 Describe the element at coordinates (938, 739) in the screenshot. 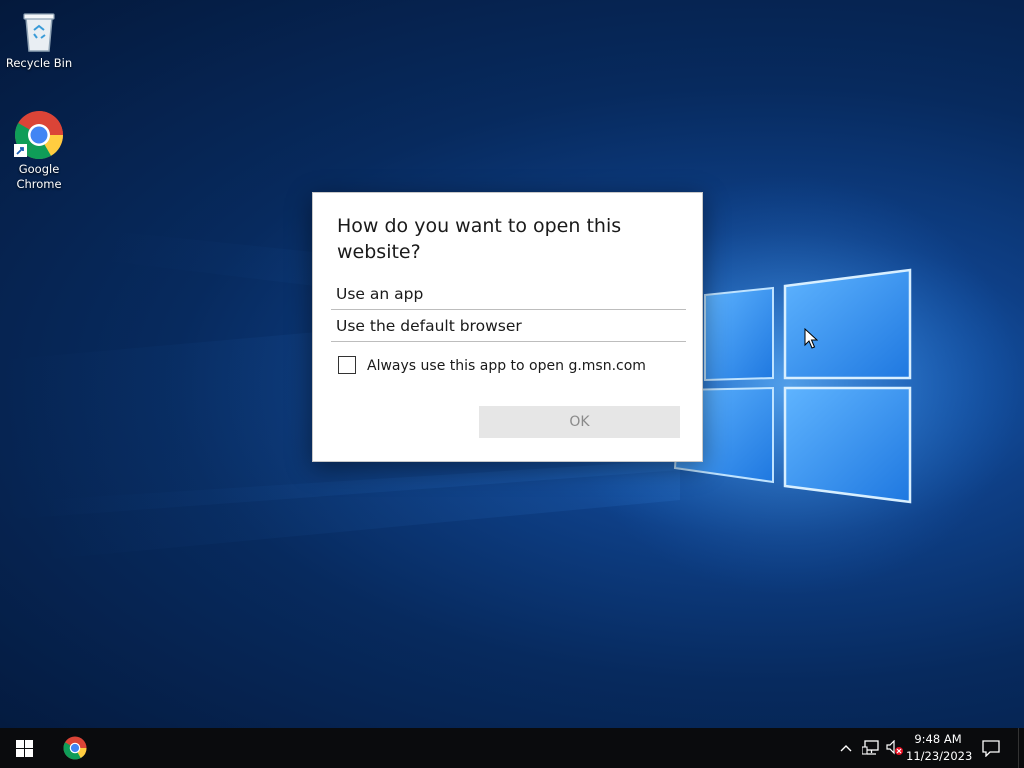

I see `clock-time: 9:48 AM` at that location.